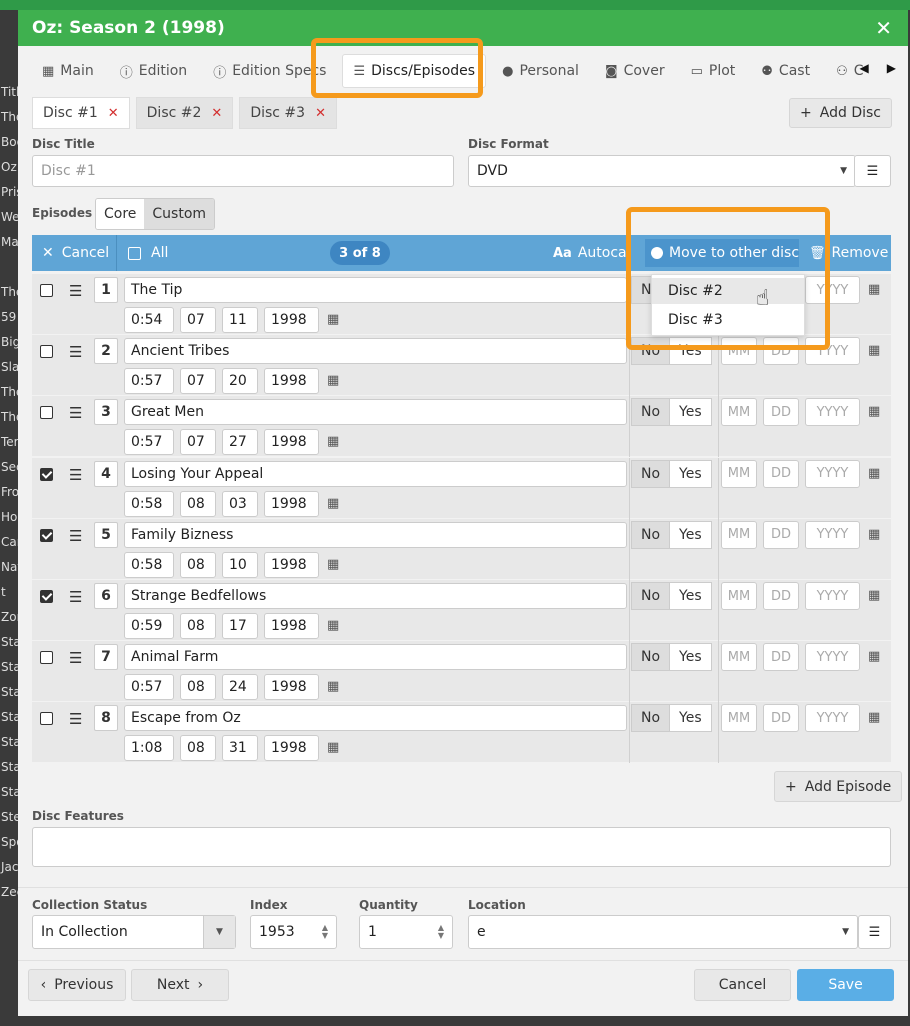 This screenshot has height=1026, width=910. Describe the element at coordinates (325, 932) in the screenshot. I see `stepper-icon: ▲ ▼` at that location.